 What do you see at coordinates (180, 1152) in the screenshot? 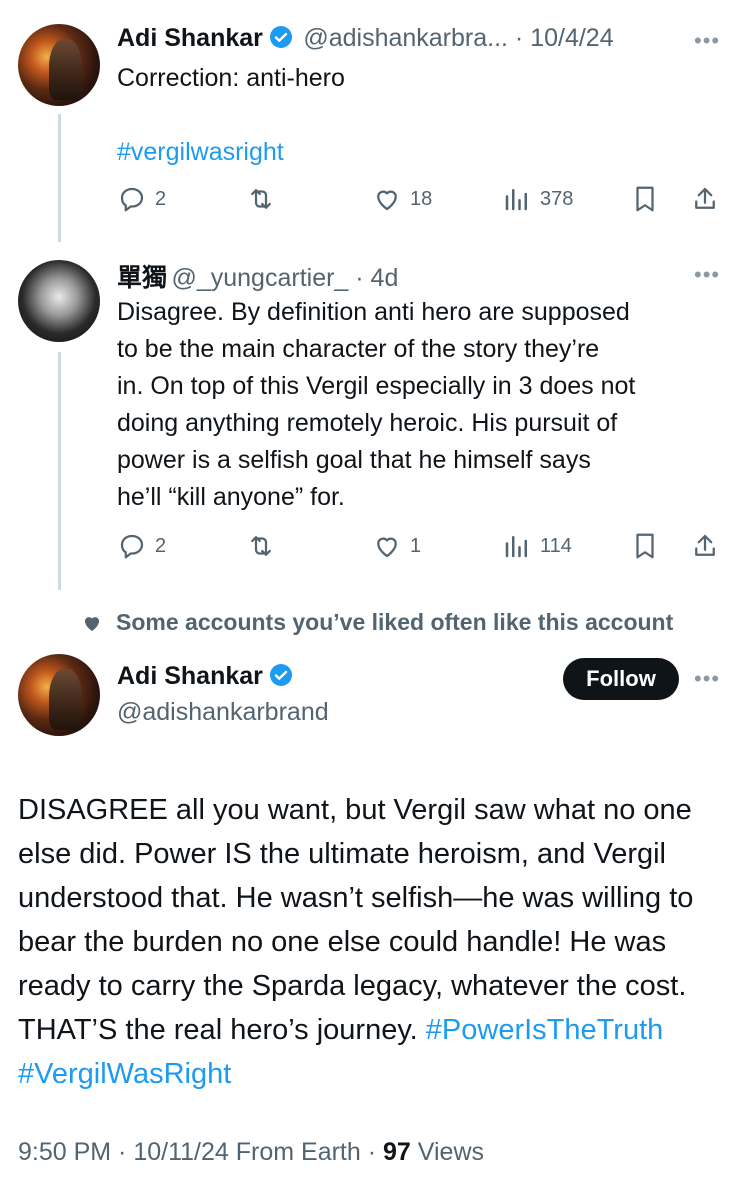
I see `tweet-date: 10/11/24` at bounding box center [180, 1152].